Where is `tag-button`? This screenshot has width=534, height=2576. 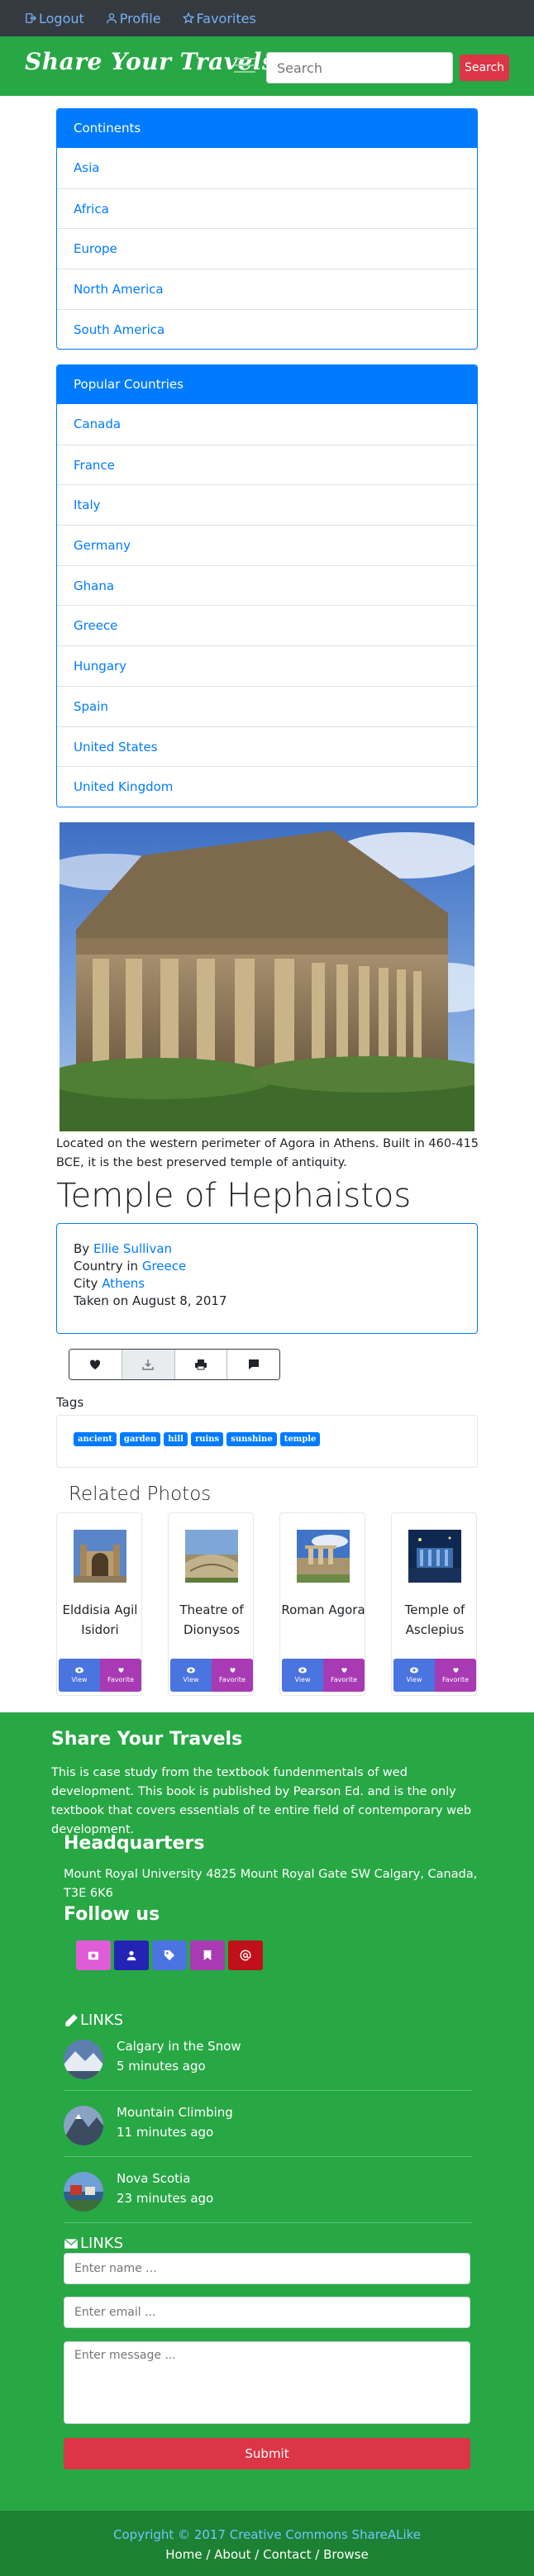 tag-button is located at coordinates (170, 1955).